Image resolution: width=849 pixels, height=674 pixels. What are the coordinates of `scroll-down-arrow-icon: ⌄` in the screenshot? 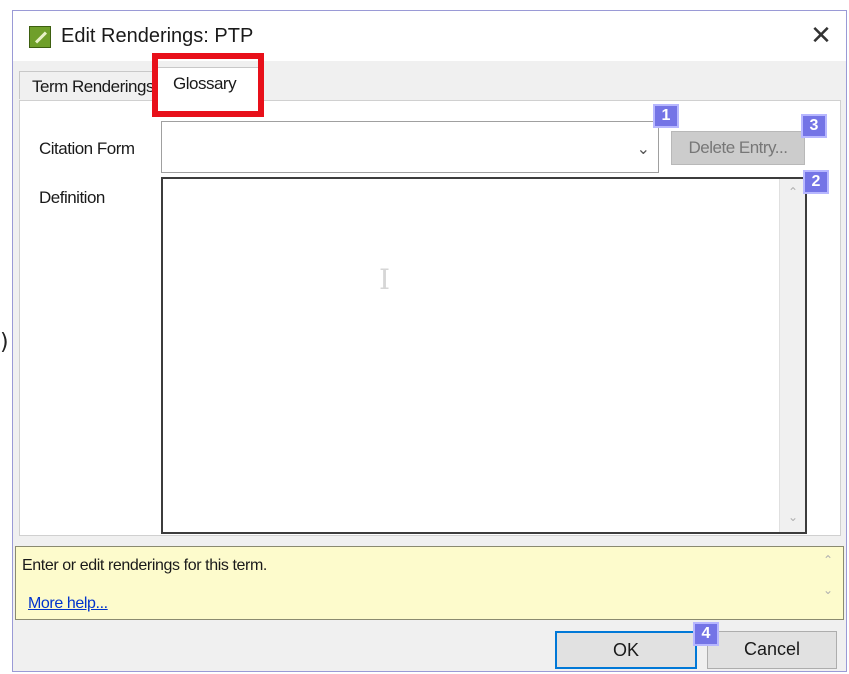 It's located at (793, 517).